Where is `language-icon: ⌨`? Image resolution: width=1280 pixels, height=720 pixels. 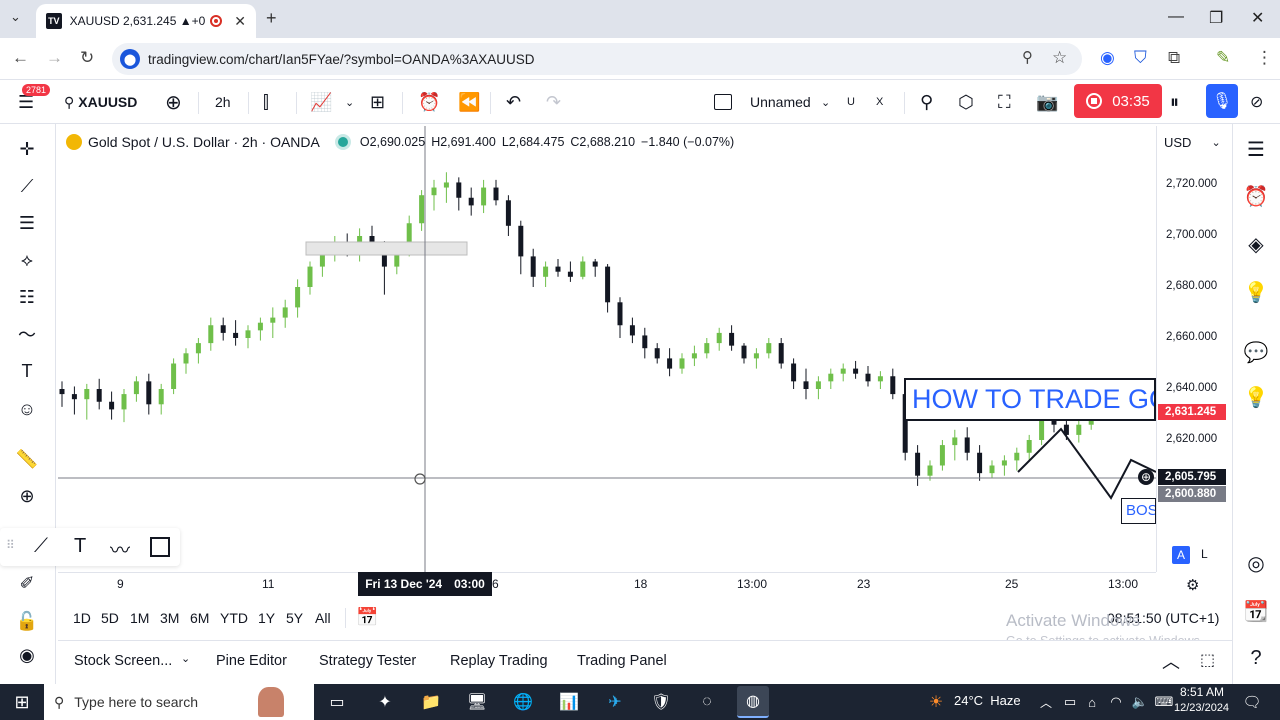 language-icon: ⌨ is located at coordinates (1164, 702).